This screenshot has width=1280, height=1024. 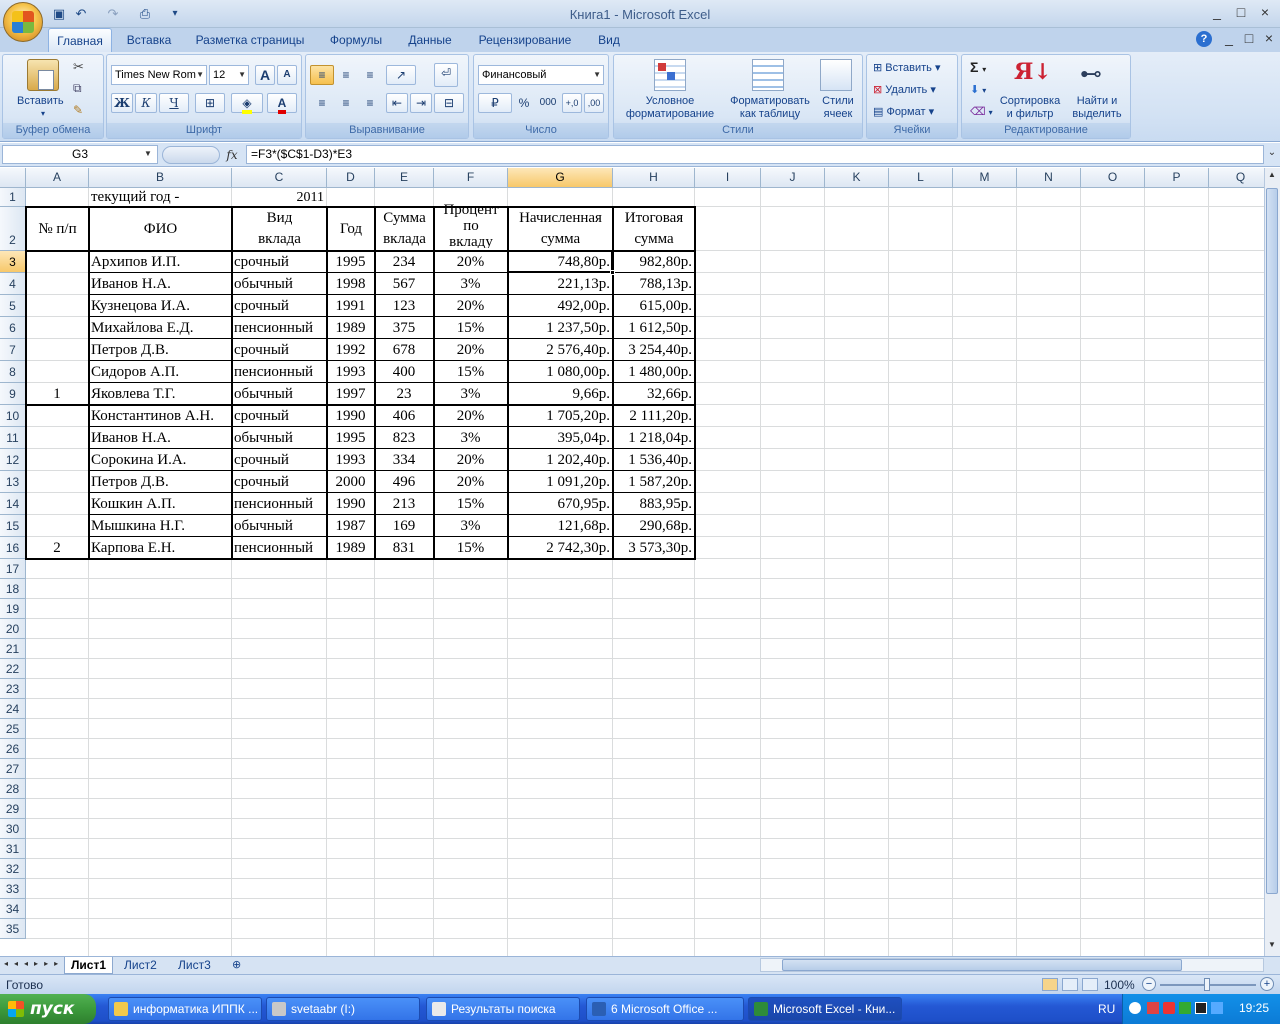 I want to click on row-header: 21, so click(x=13, y=649).